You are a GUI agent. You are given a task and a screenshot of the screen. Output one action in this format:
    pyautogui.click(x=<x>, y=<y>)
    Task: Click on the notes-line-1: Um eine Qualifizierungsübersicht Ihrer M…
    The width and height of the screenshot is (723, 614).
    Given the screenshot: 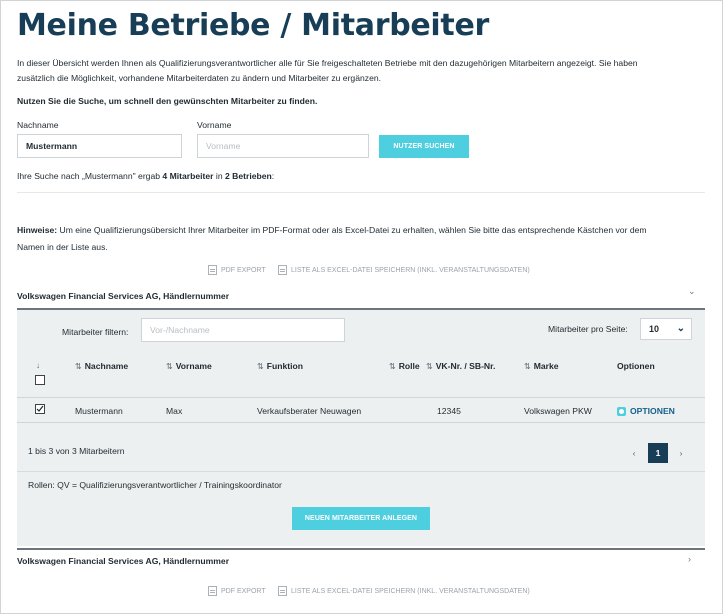 What is the action you would take?
    pyautogui.click(x=352, y=230)
    